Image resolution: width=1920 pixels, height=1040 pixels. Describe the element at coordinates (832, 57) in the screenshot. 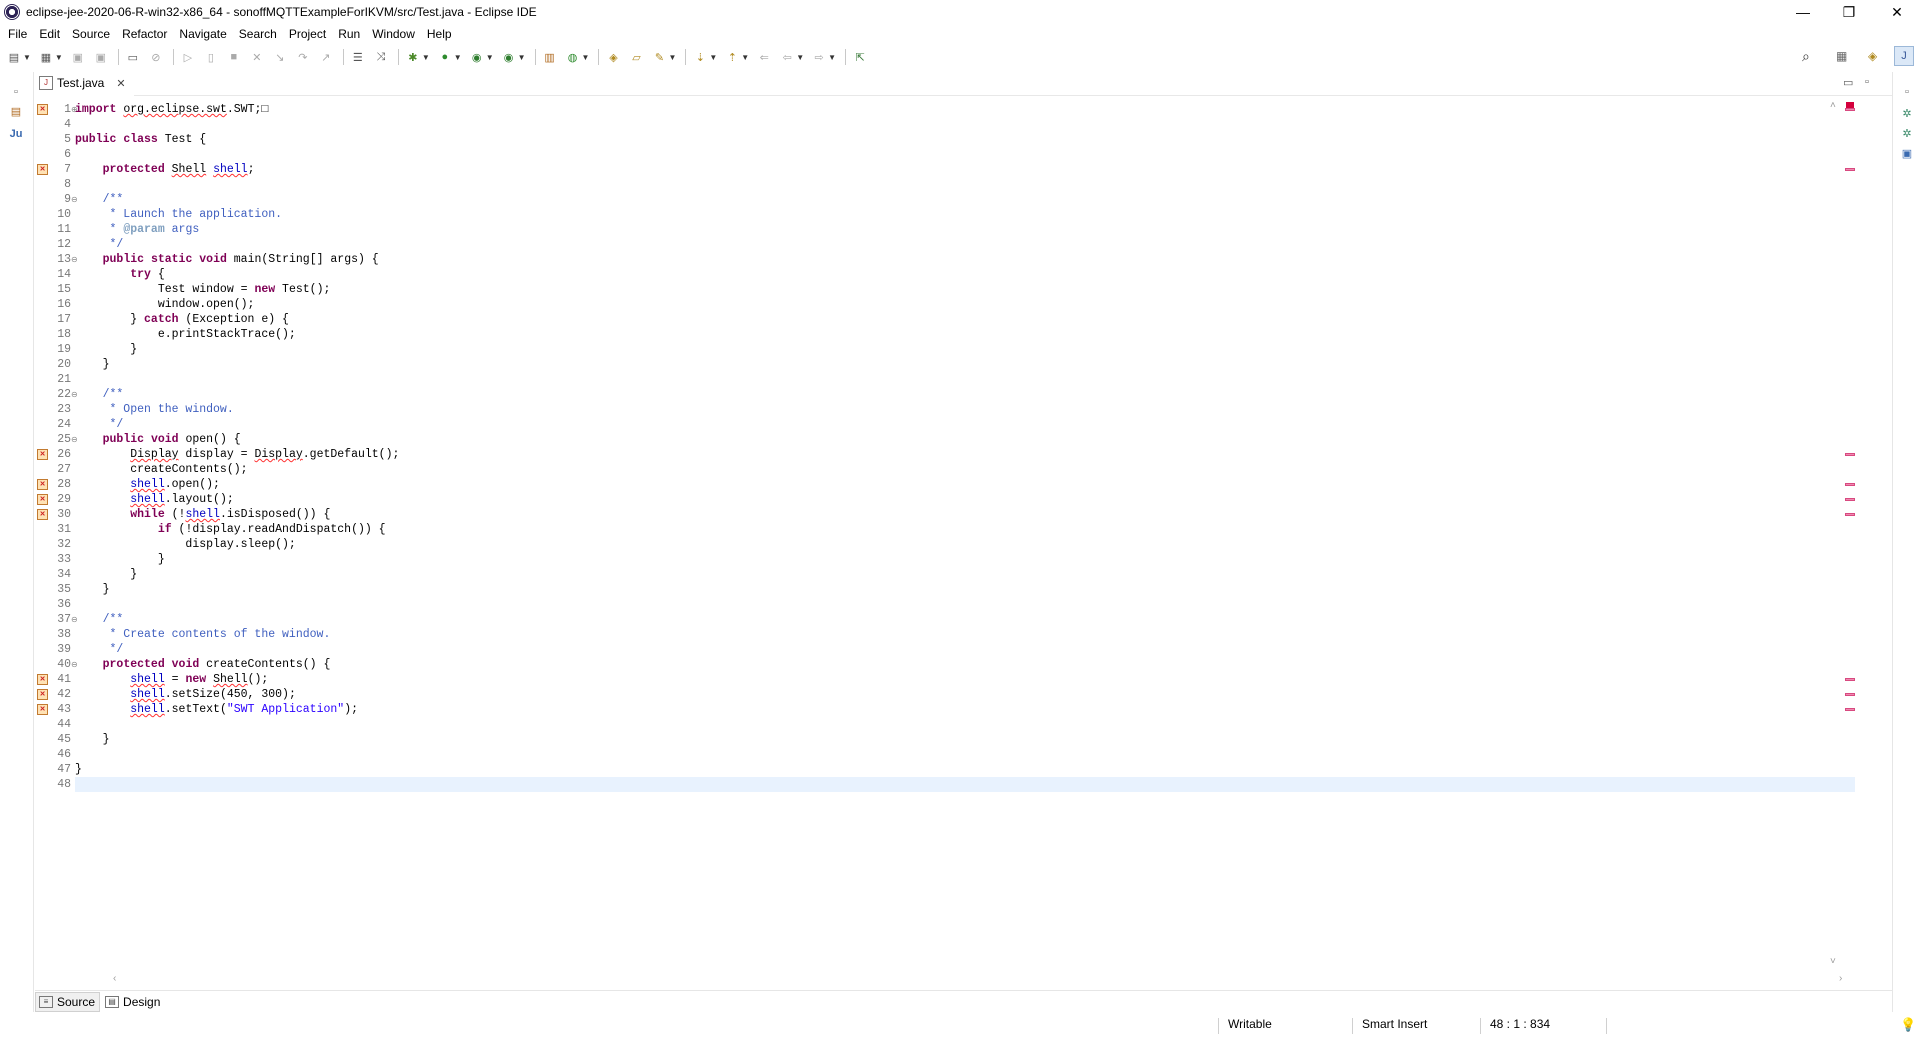

I see `forward-dropdown-icon: ▼` at that location.